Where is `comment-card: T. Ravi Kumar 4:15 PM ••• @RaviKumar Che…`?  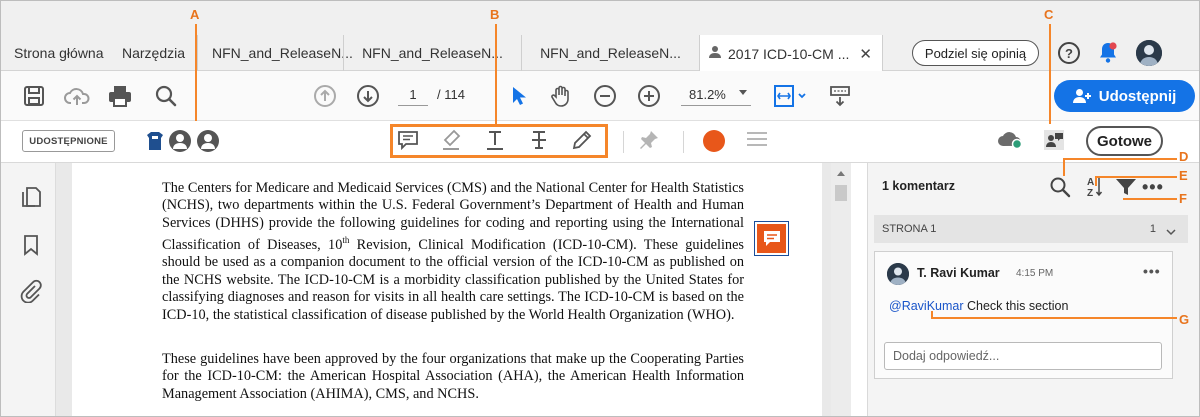 comment-card: T. Ravi Kumar 4:15 PM ••• @RaviKumar Che… is located at coordinates (1023, 315).